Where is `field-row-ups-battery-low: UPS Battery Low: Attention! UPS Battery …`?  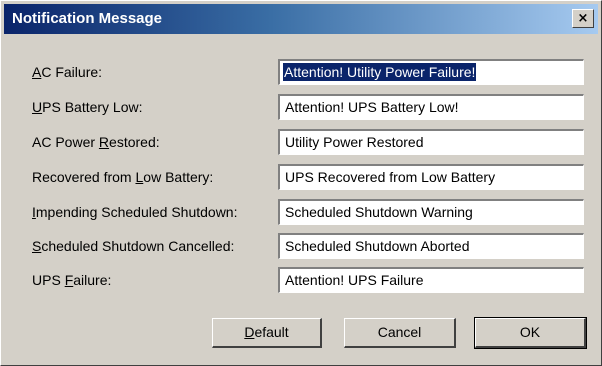
field-row-ups-battery-low: UPS Battery Low: Attention! UPS Battery … is located at coordinates (301, 107).